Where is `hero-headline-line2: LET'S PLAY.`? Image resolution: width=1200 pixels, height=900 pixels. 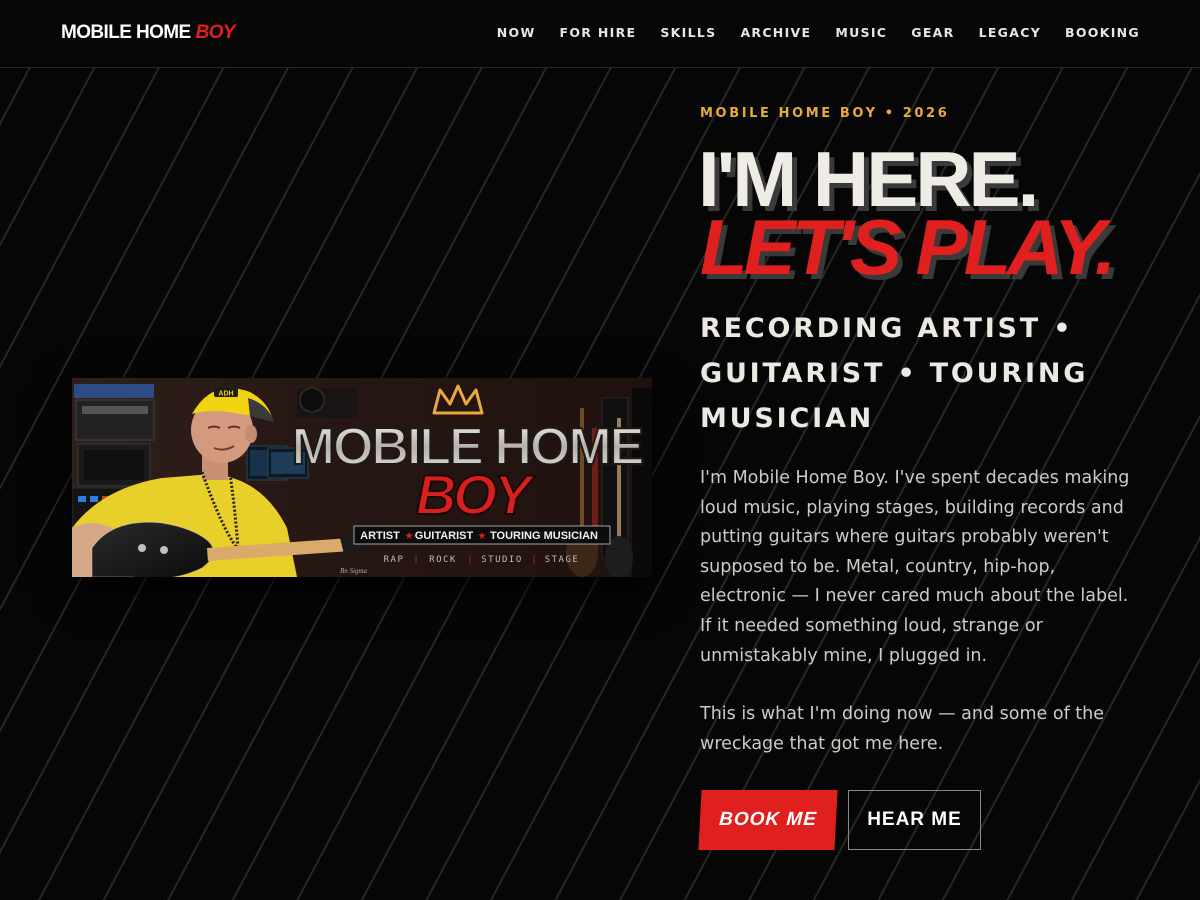
hero-headline-line2: LET'S PLAY. is located at coordinates (908, 247).